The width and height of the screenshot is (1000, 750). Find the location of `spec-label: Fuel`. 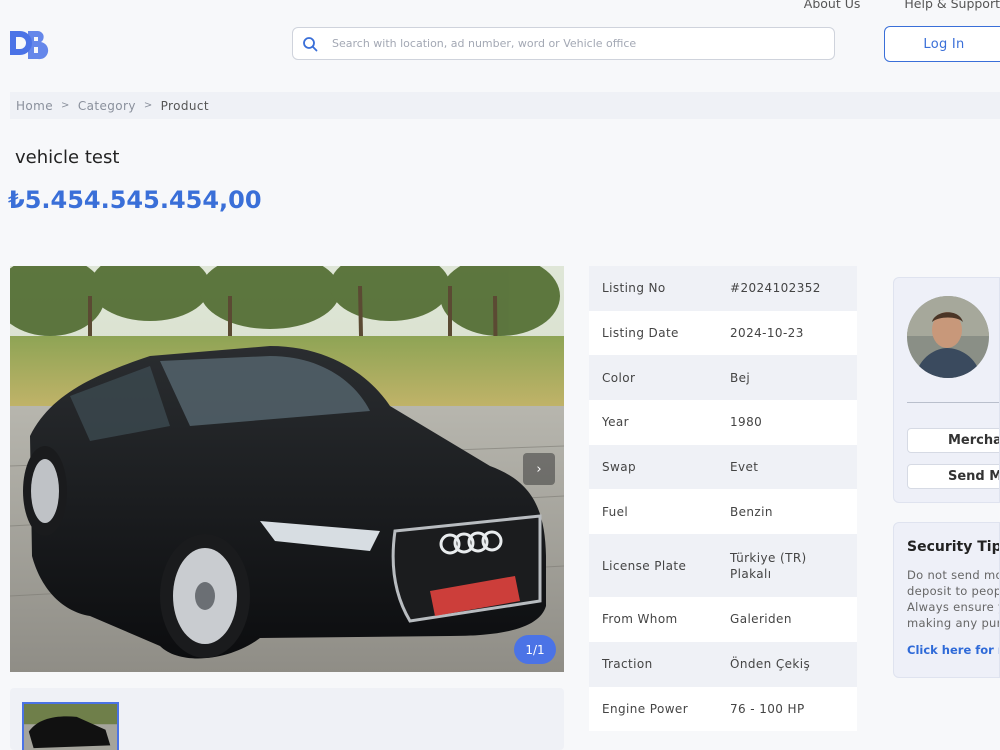

spec-label: Fuel is located at coordinates (615, 511).